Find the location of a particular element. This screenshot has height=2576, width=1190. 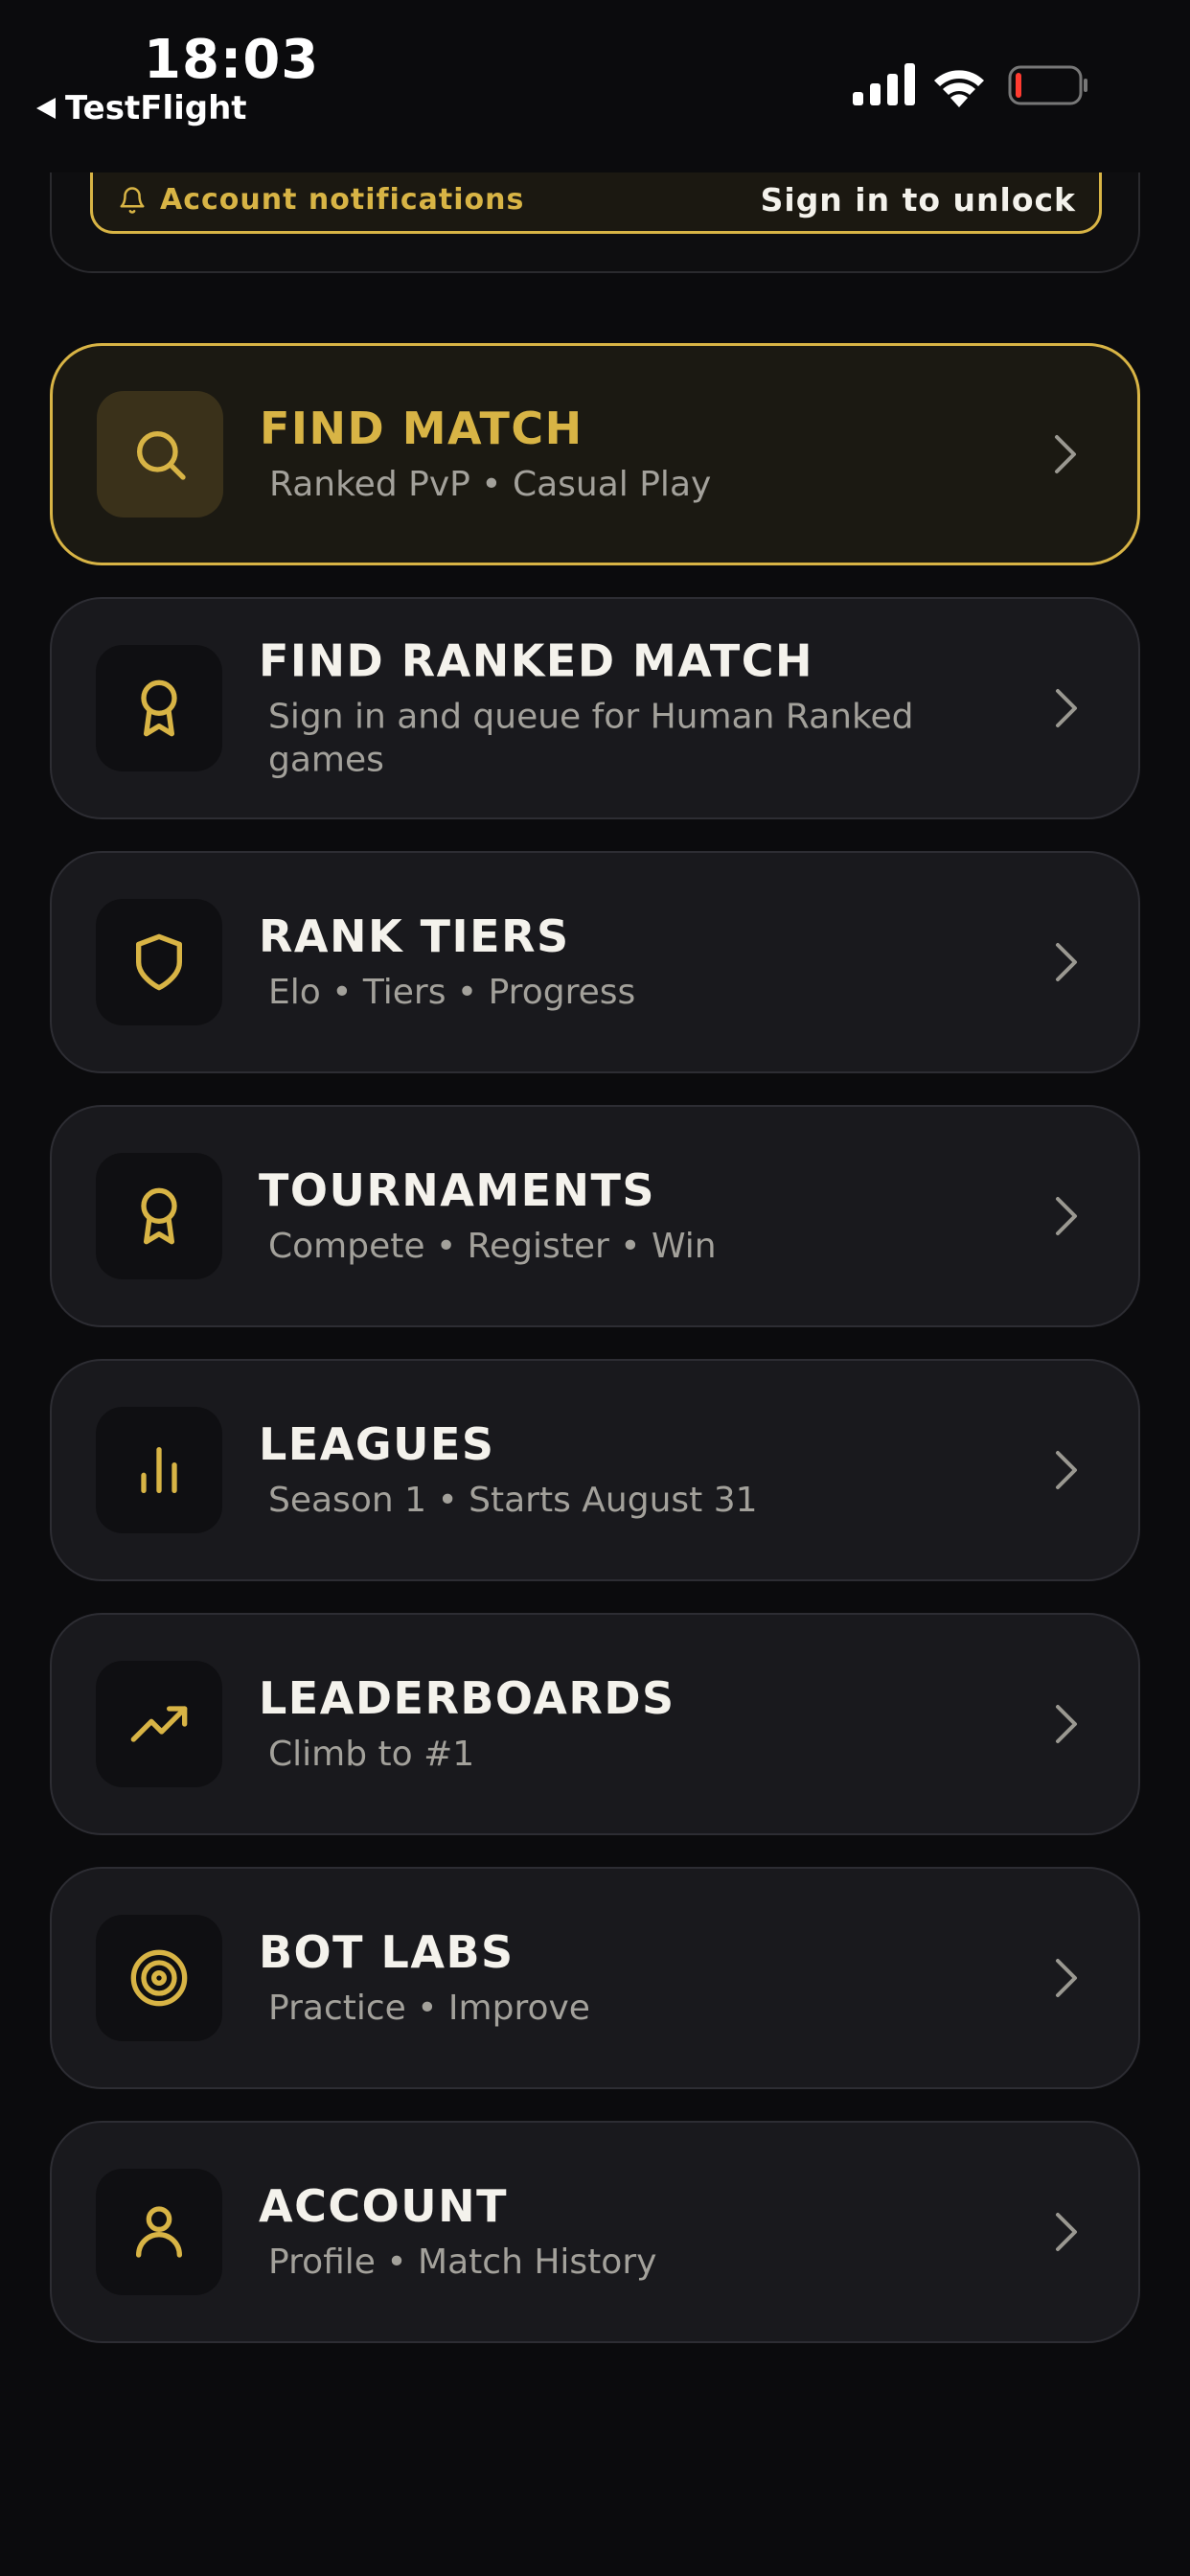

status-bar: 18:03 TestFlight is located at coordinates (595, 86).